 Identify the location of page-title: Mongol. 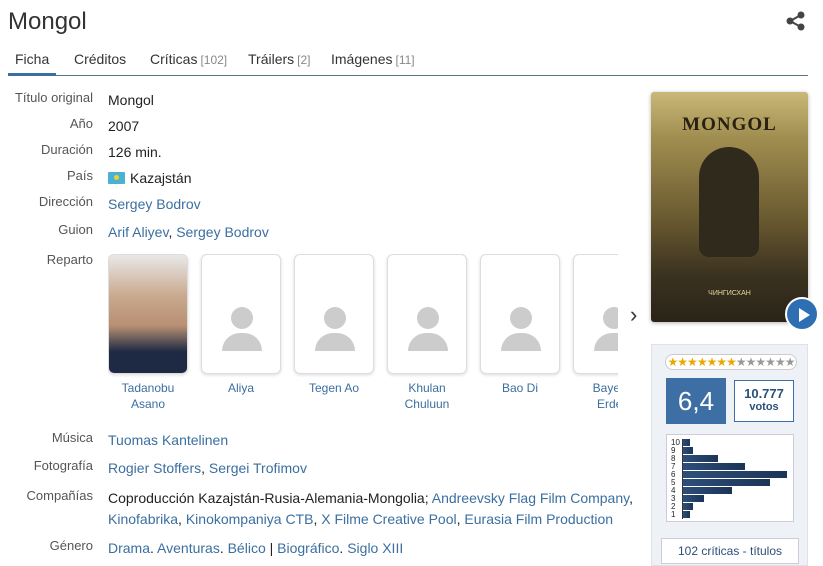
(47, 21).